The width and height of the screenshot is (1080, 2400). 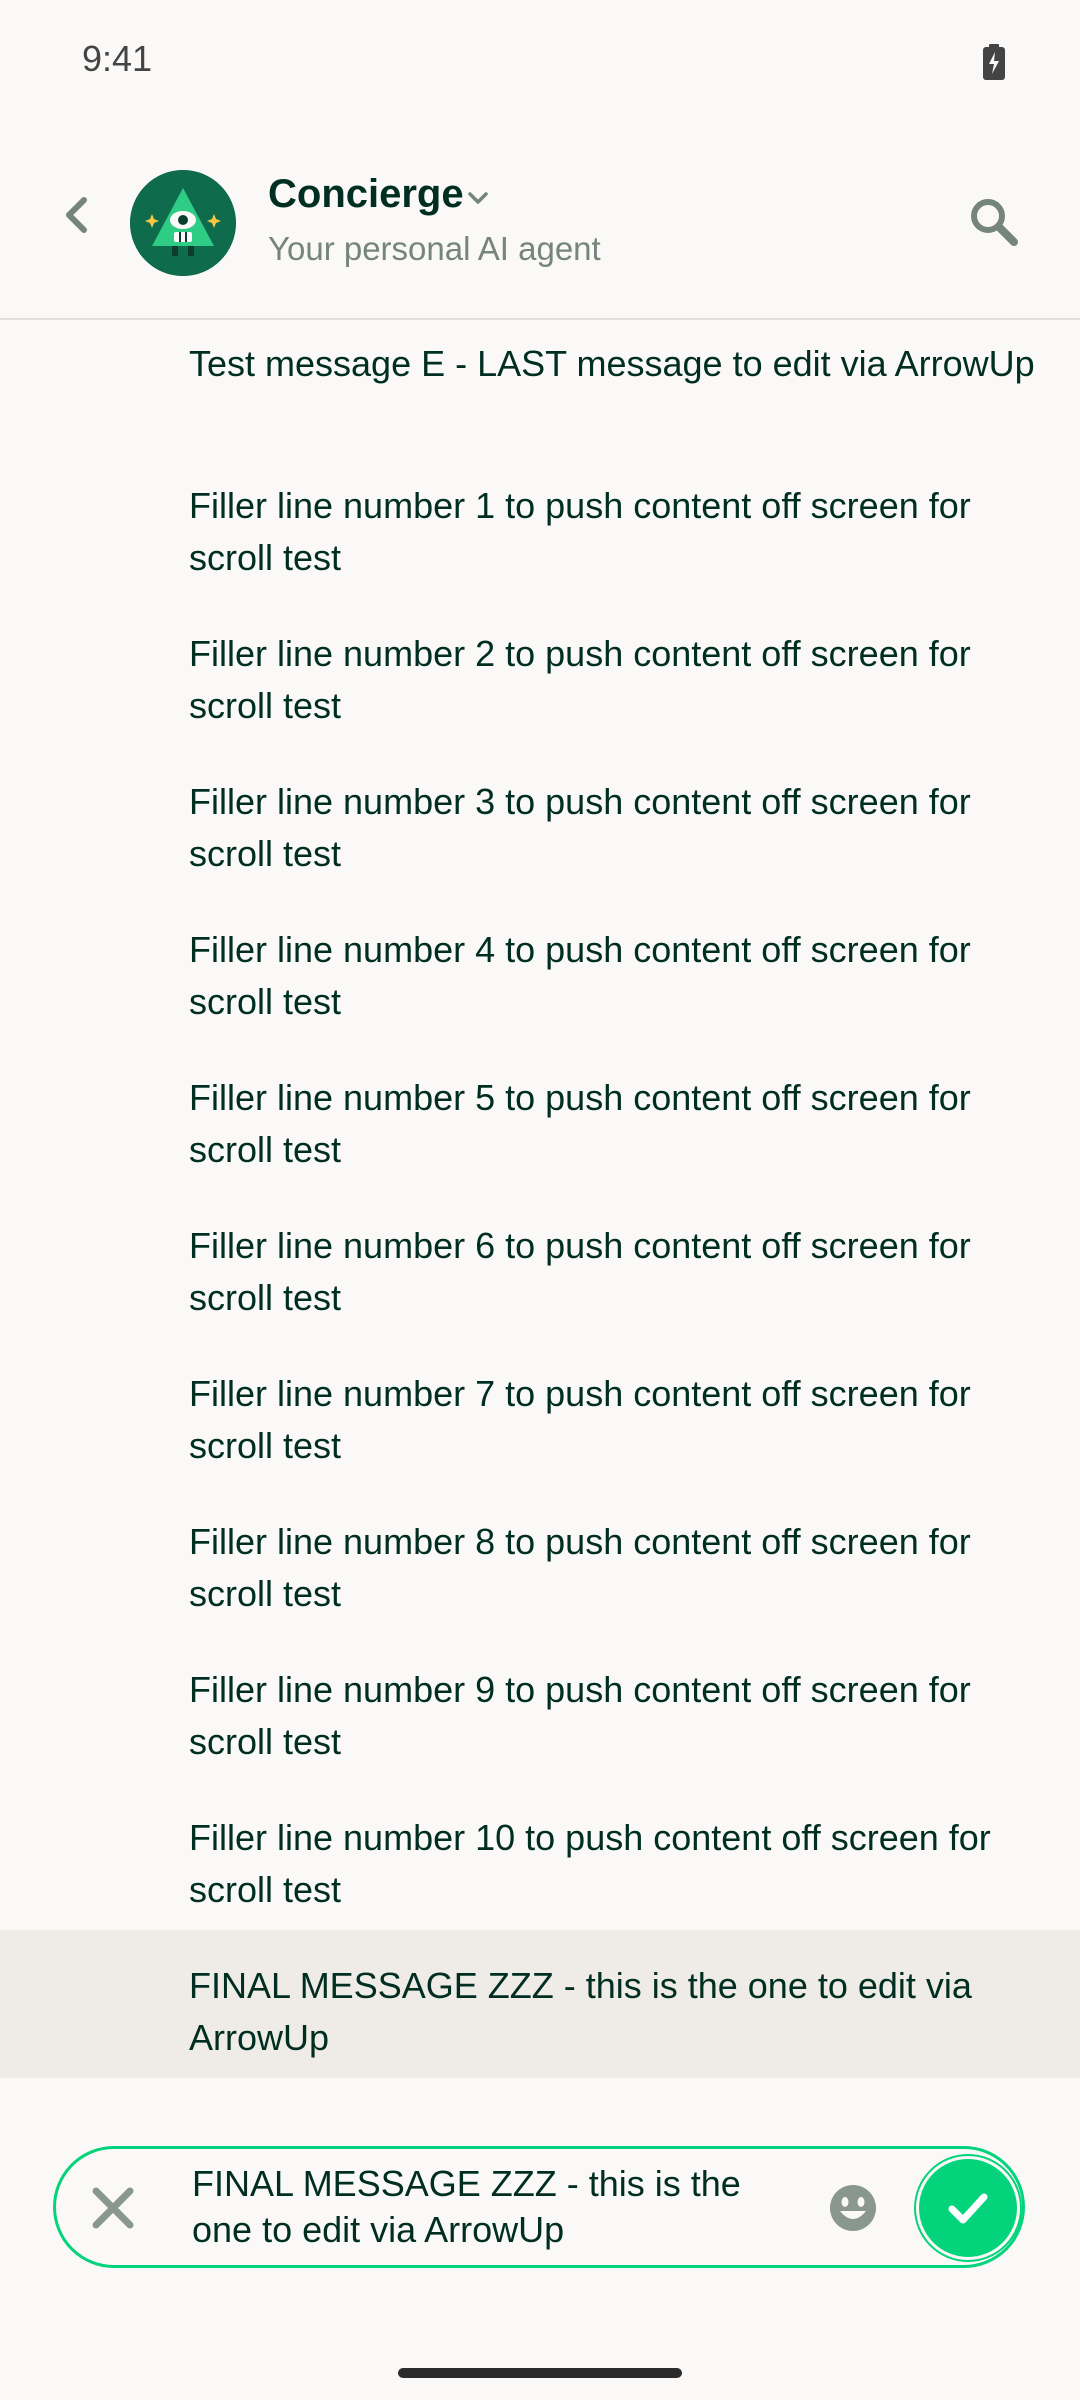 I want to click on back-button, so click(x=77, y=215).